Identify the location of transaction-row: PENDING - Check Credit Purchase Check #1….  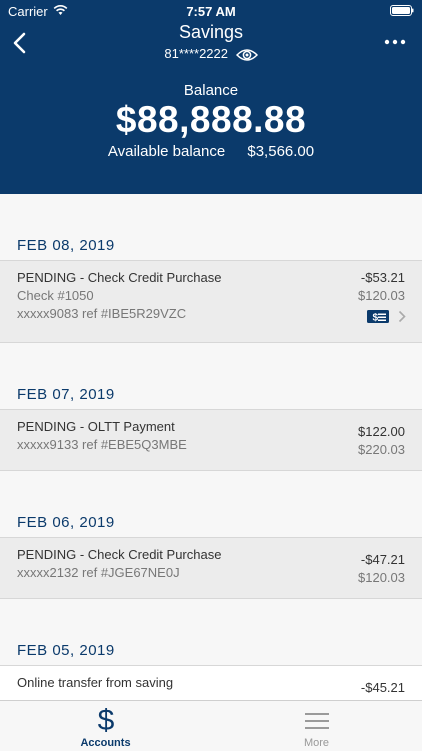
(211, 301).